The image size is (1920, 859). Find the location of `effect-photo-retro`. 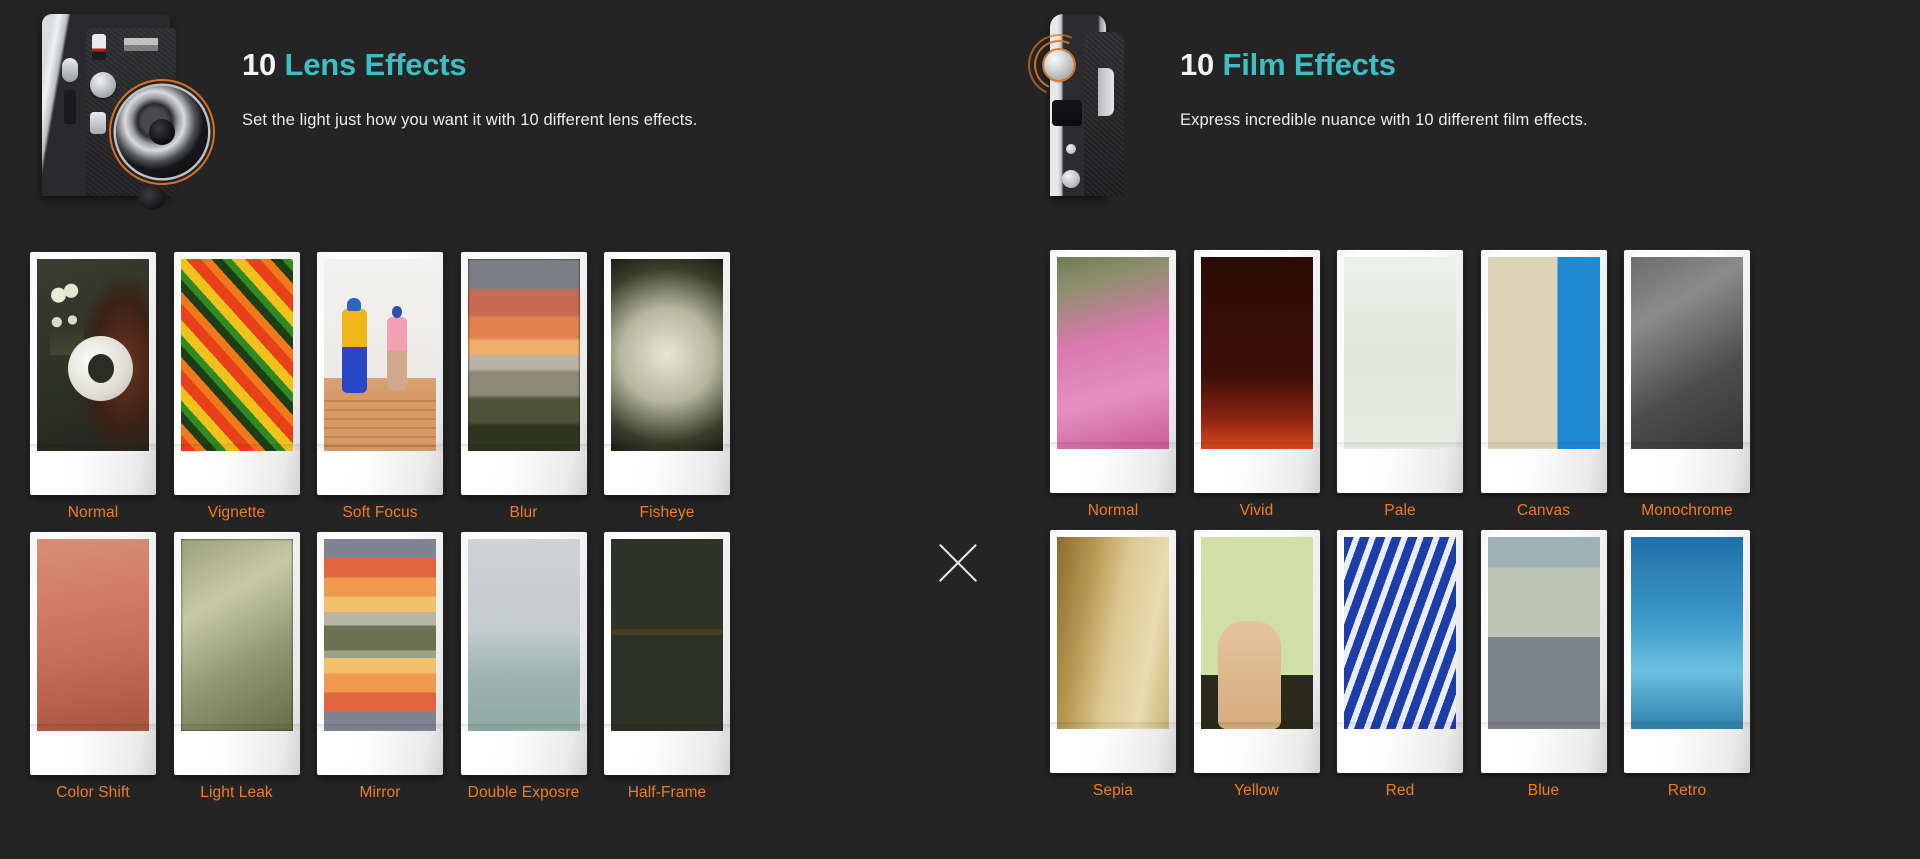

effect-photo-retro is located at coordinates (1687, 633).